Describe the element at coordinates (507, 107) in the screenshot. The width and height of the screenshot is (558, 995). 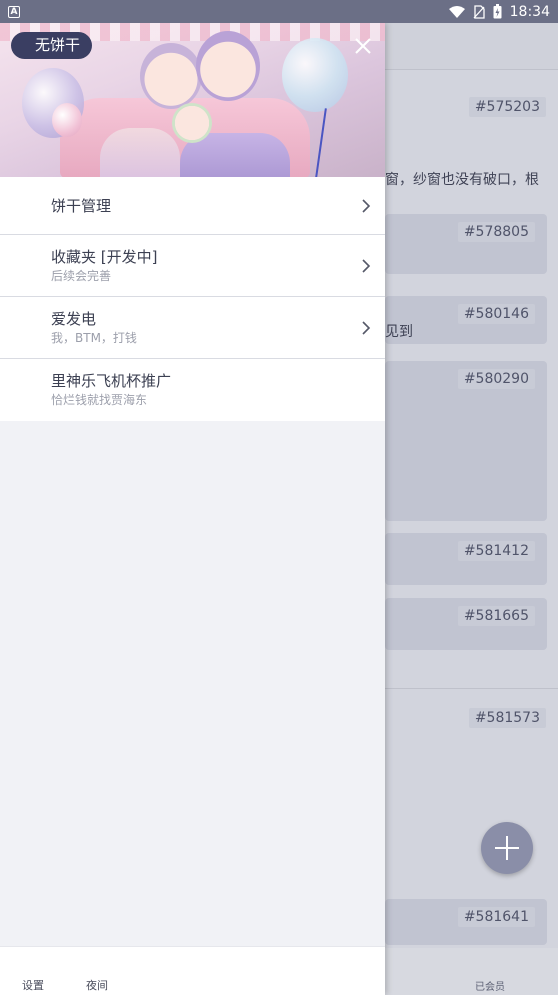
I see `post-id: #575203` at that location.